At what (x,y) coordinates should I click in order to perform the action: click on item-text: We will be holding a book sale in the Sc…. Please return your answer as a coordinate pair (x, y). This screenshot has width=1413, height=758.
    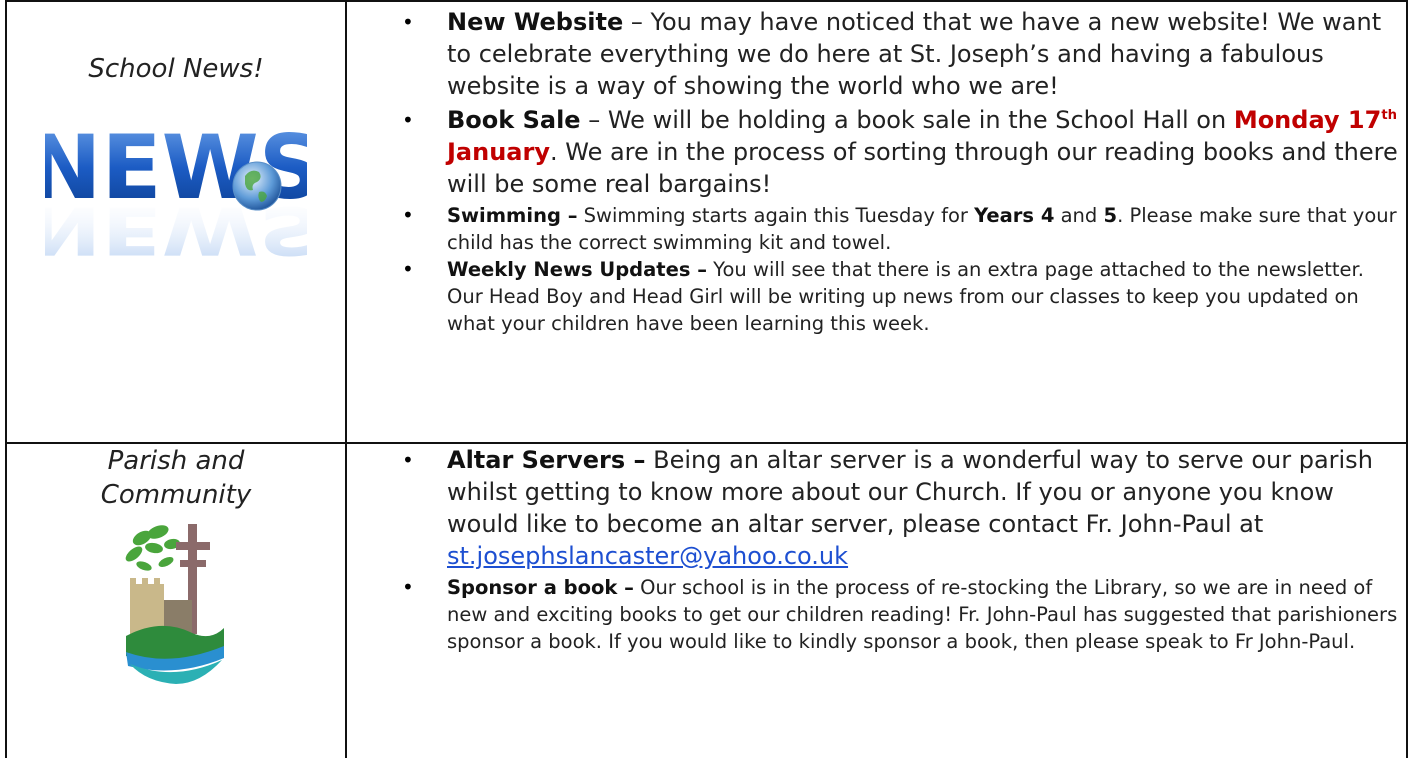
    Looking at the image, I should click on (920, 120).